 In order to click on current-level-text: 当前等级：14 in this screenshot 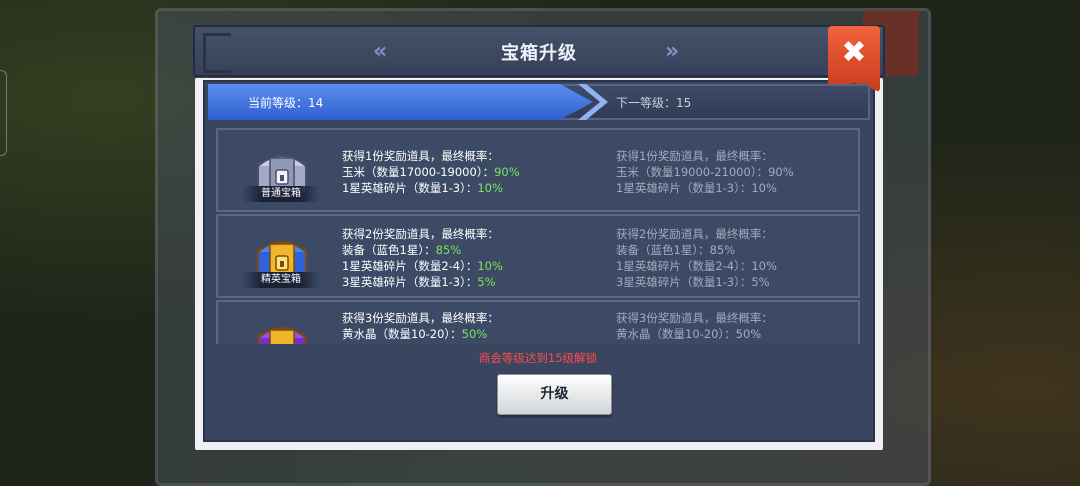, I will do `click(286, 103)`.